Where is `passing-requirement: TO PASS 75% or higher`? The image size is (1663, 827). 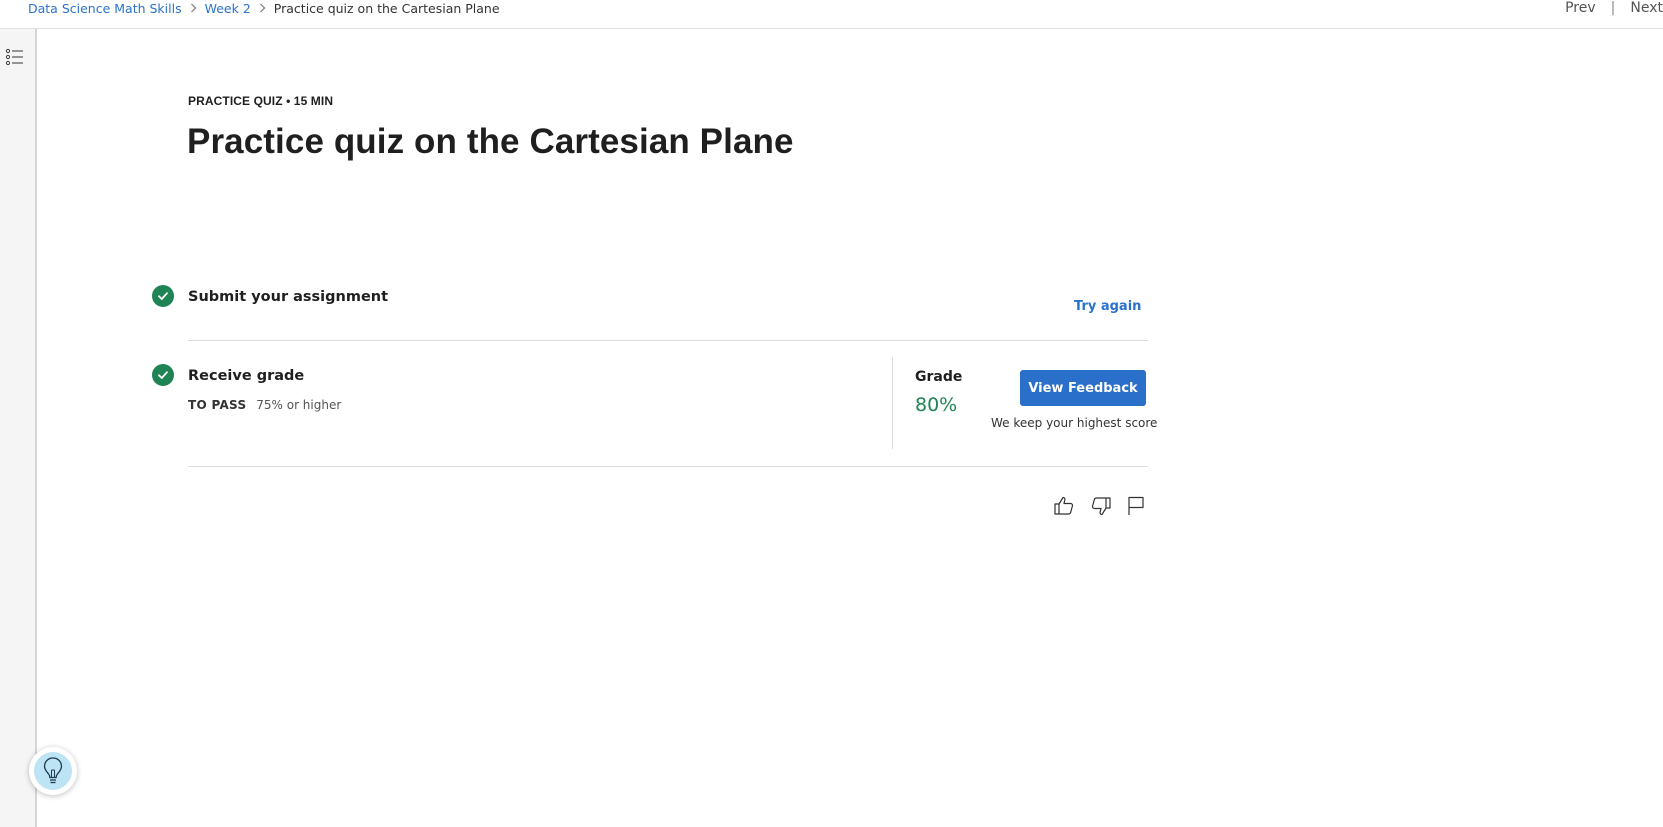 passing-requirement: TO PASS 75% or higher is located at coordinates (264, 405).